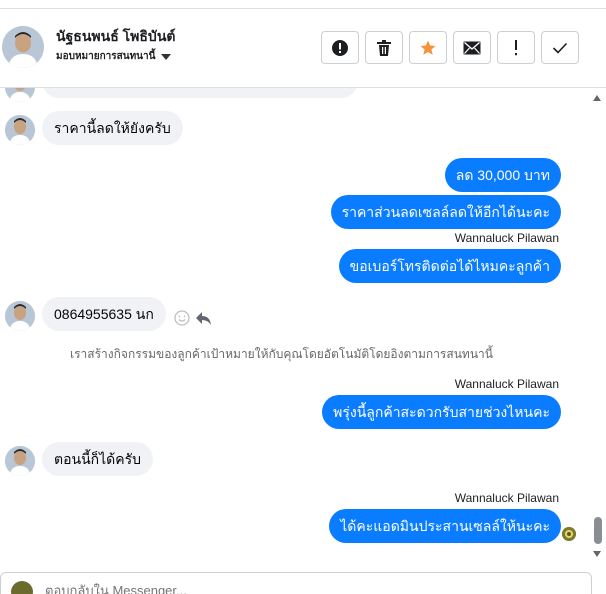 This screenshot has height=594, width=606. I want to click on star-button, so click(428, 47).